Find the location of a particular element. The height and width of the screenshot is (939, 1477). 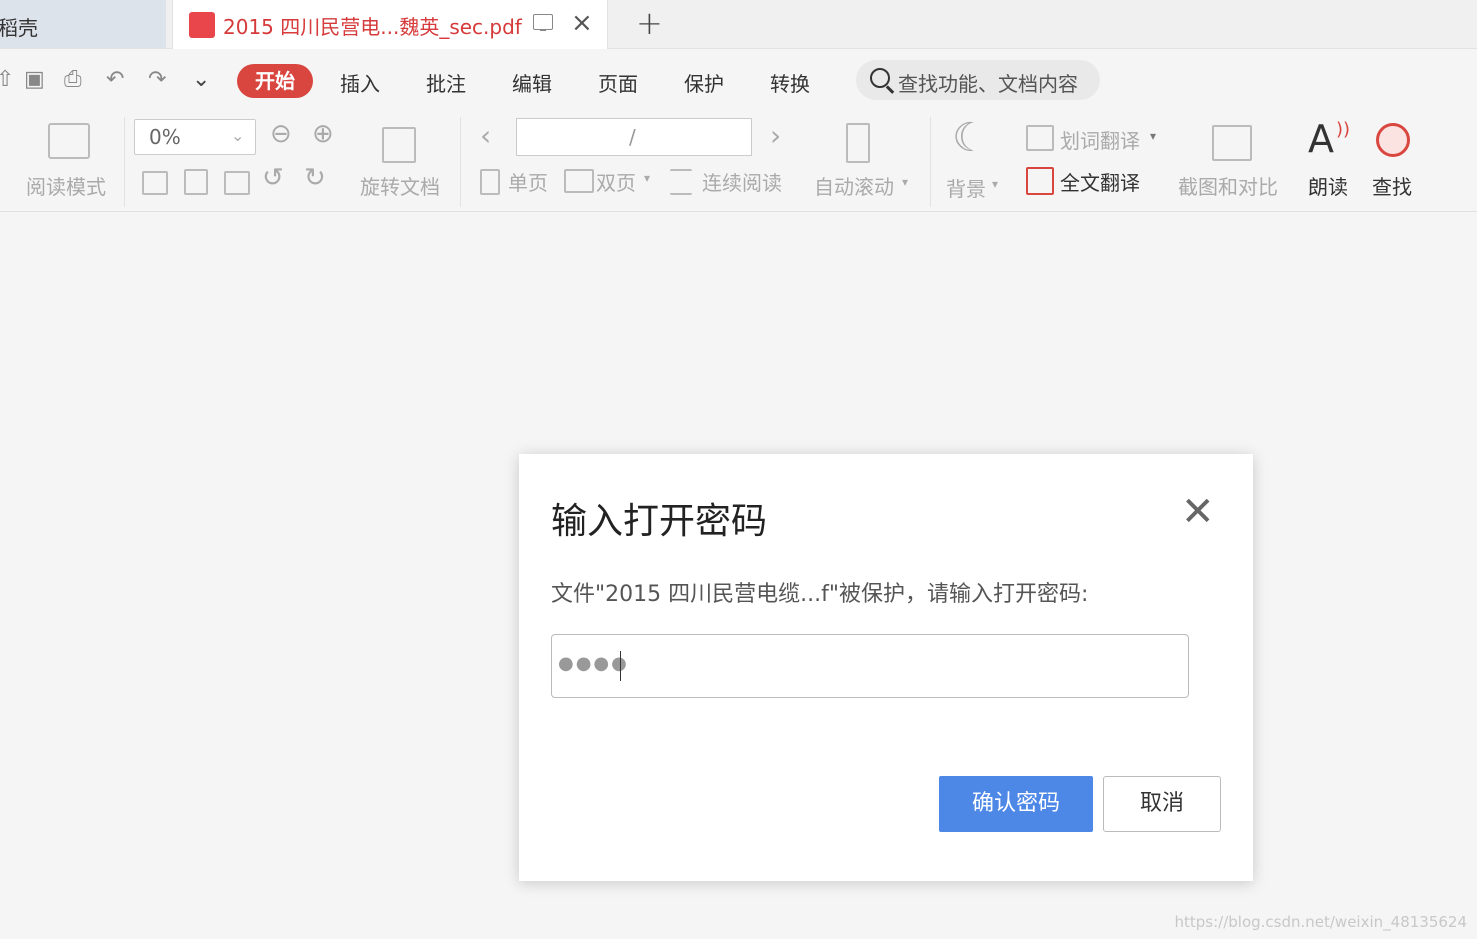

menu-tab-annotate: 批注 is located at coordinates (446, 82).